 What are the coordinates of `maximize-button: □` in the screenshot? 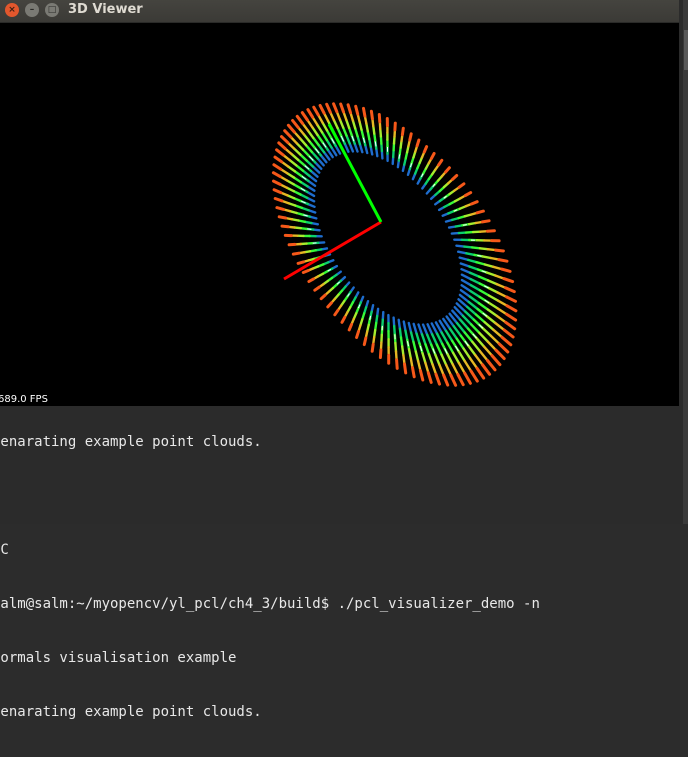 It's located at (52, 10).